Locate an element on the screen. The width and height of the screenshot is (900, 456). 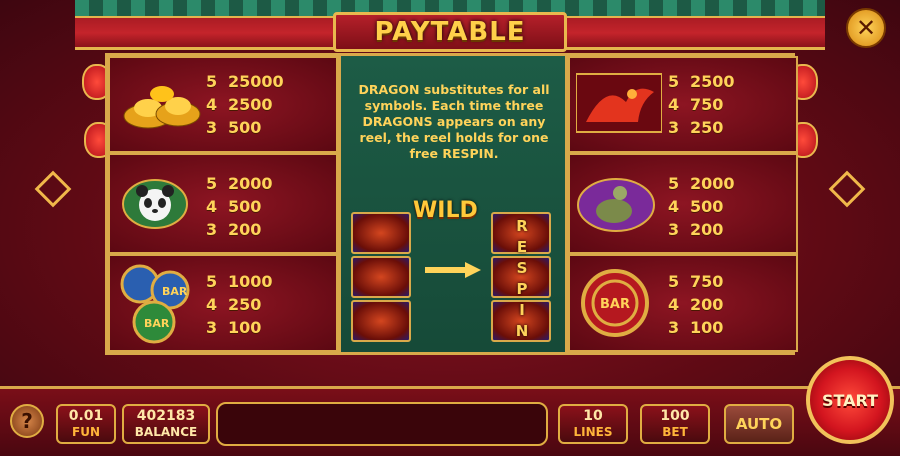
help-button: ? is located at coordinates (27, 421).